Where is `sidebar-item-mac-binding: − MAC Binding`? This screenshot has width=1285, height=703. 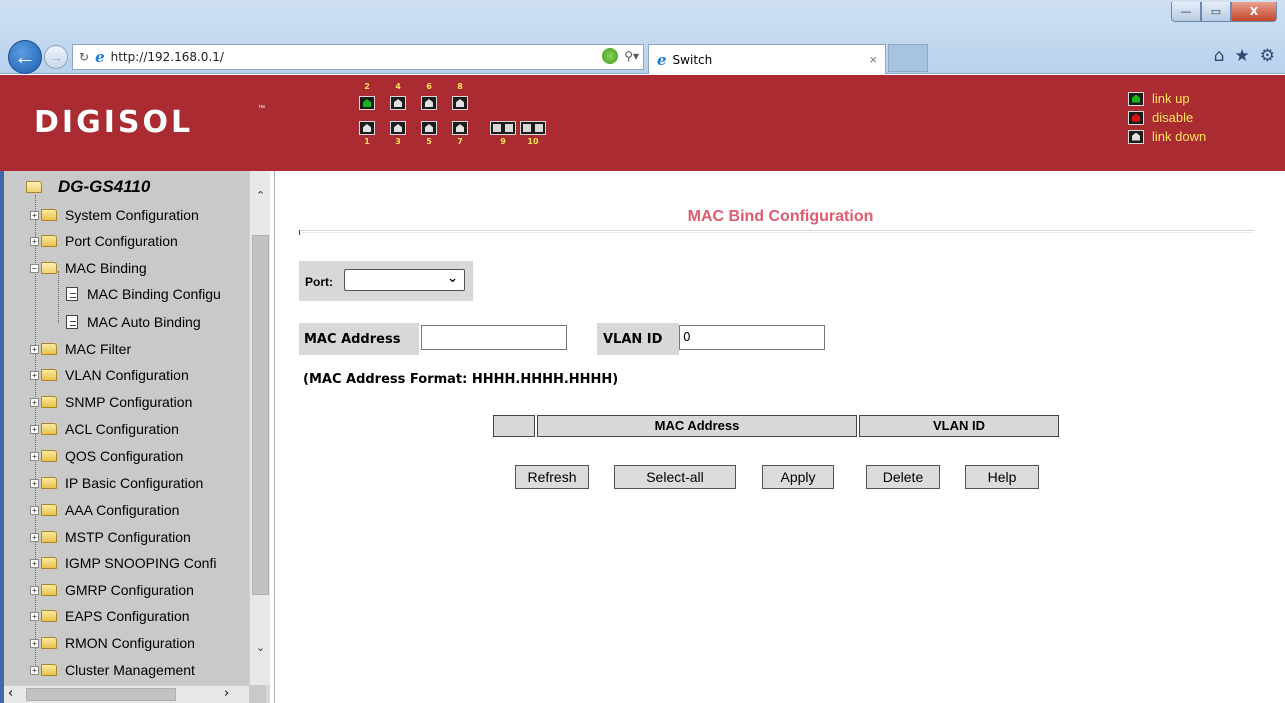 sidebar-item-mac-binding: − MAC Binding is located at coordinates (88, 268).